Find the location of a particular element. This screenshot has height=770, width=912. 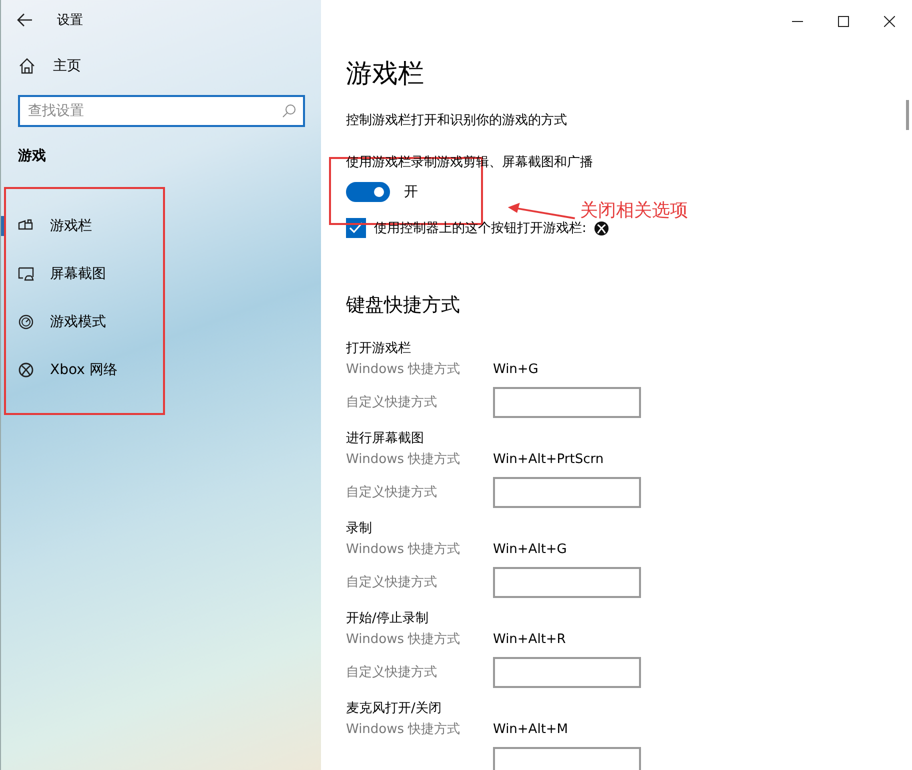

close-icon is located at coordinates (889, 21).